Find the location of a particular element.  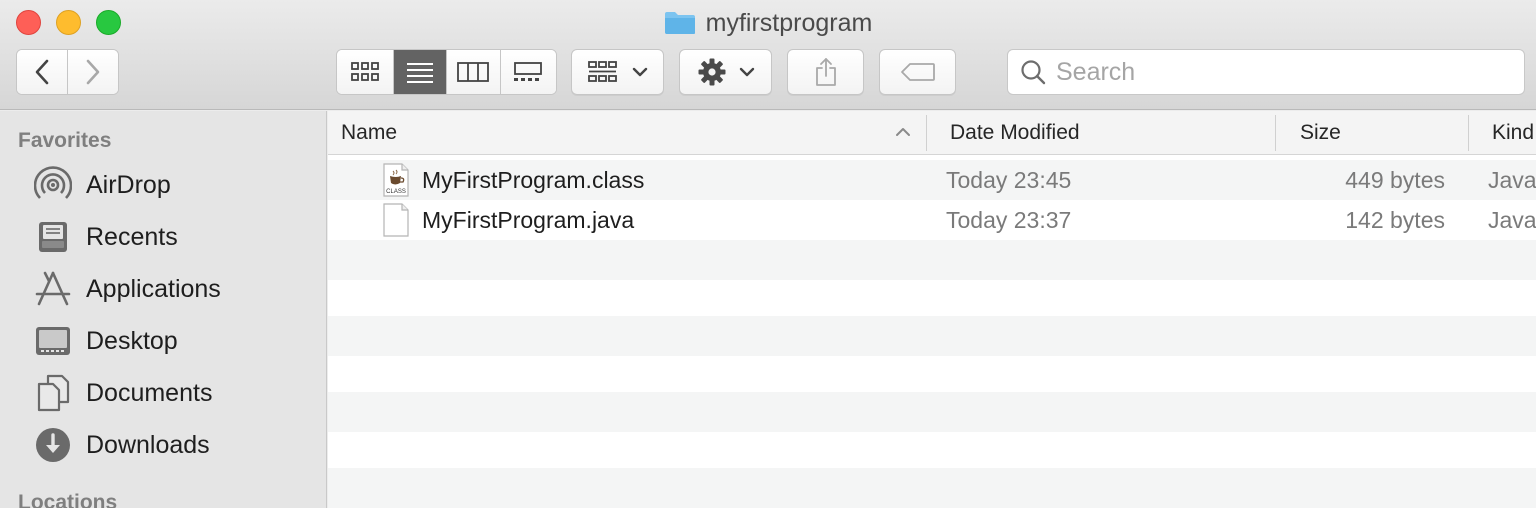

file-name: MyFirstProgram.java is located at coordinates (528, 219).